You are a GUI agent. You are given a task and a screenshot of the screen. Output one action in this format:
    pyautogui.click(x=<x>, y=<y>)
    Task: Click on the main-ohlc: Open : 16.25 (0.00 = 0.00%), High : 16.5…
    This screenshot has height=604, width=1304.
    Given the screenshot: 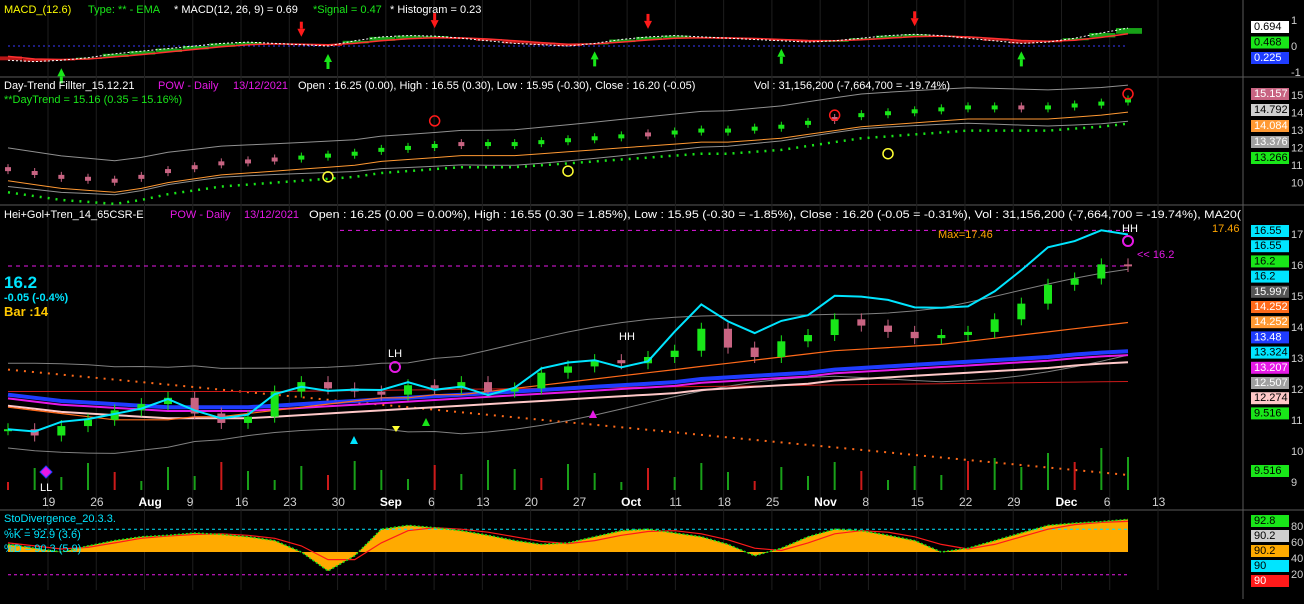 What is the action you would take?
    pyautogui.click(x=775, y=215)
    